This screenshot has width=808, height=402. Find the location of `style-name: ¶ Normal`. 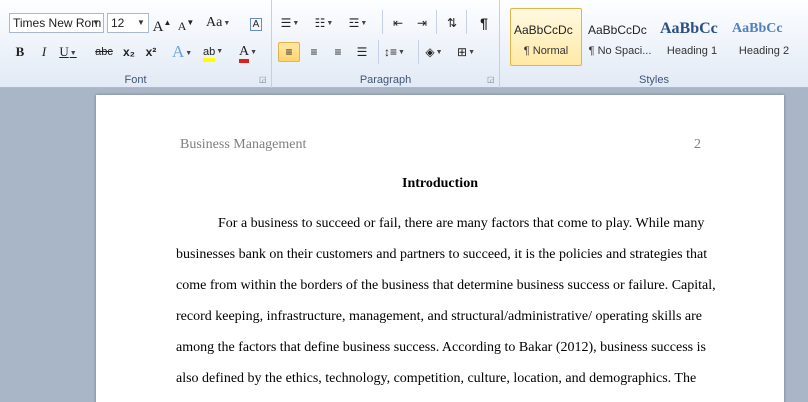

style-name: ¶ Normal is located at coordinates (546, 51).